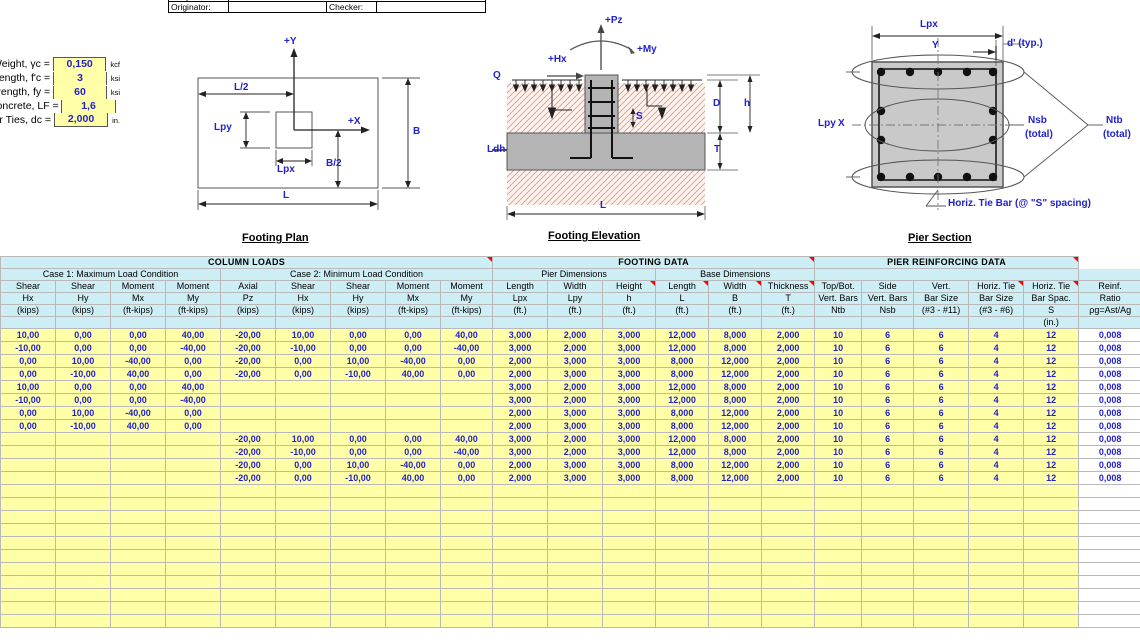 The image size is (1140, 641). What do you see at coordinates (682, 543) in the screenshot?
I see `cell-r16-c12` at bounding box center [682, 543].